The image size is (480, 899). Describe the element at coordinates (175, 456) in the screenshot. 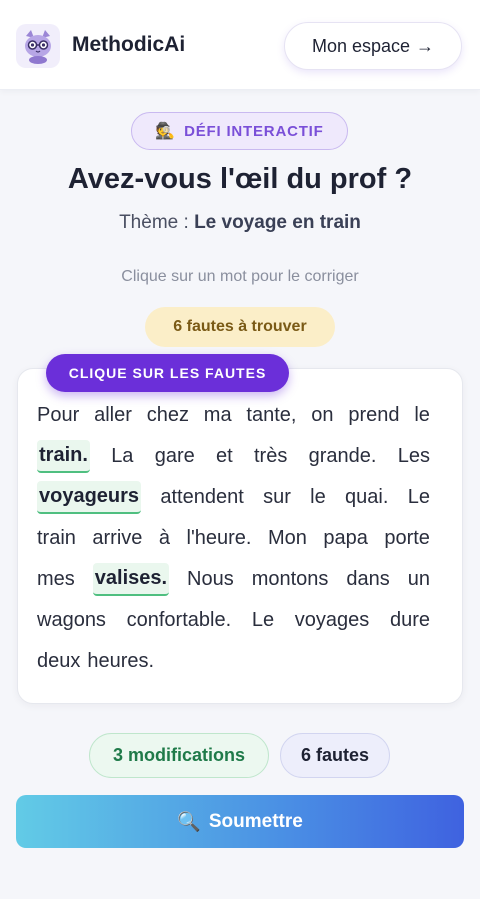

I see `word: gare` at that location.